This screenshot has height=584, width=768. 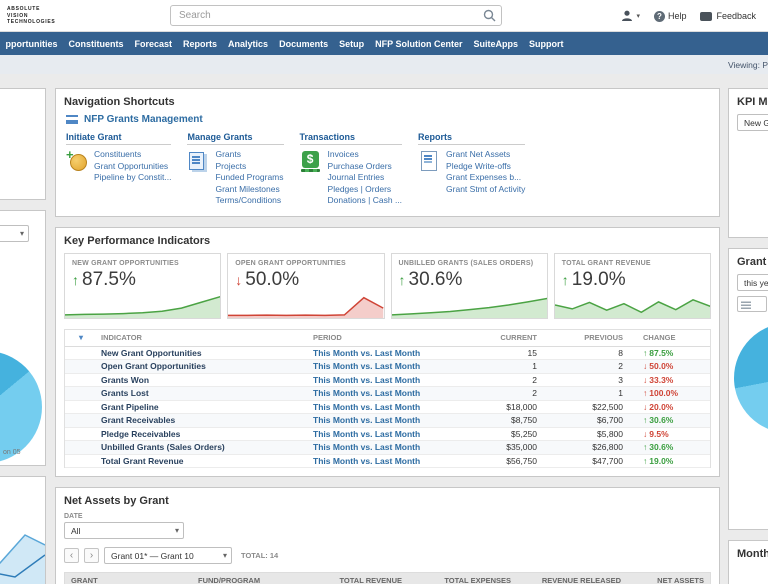 I want to click on grant-range-select: Grant 01* — Grant 10, so click(x=168, y=555).